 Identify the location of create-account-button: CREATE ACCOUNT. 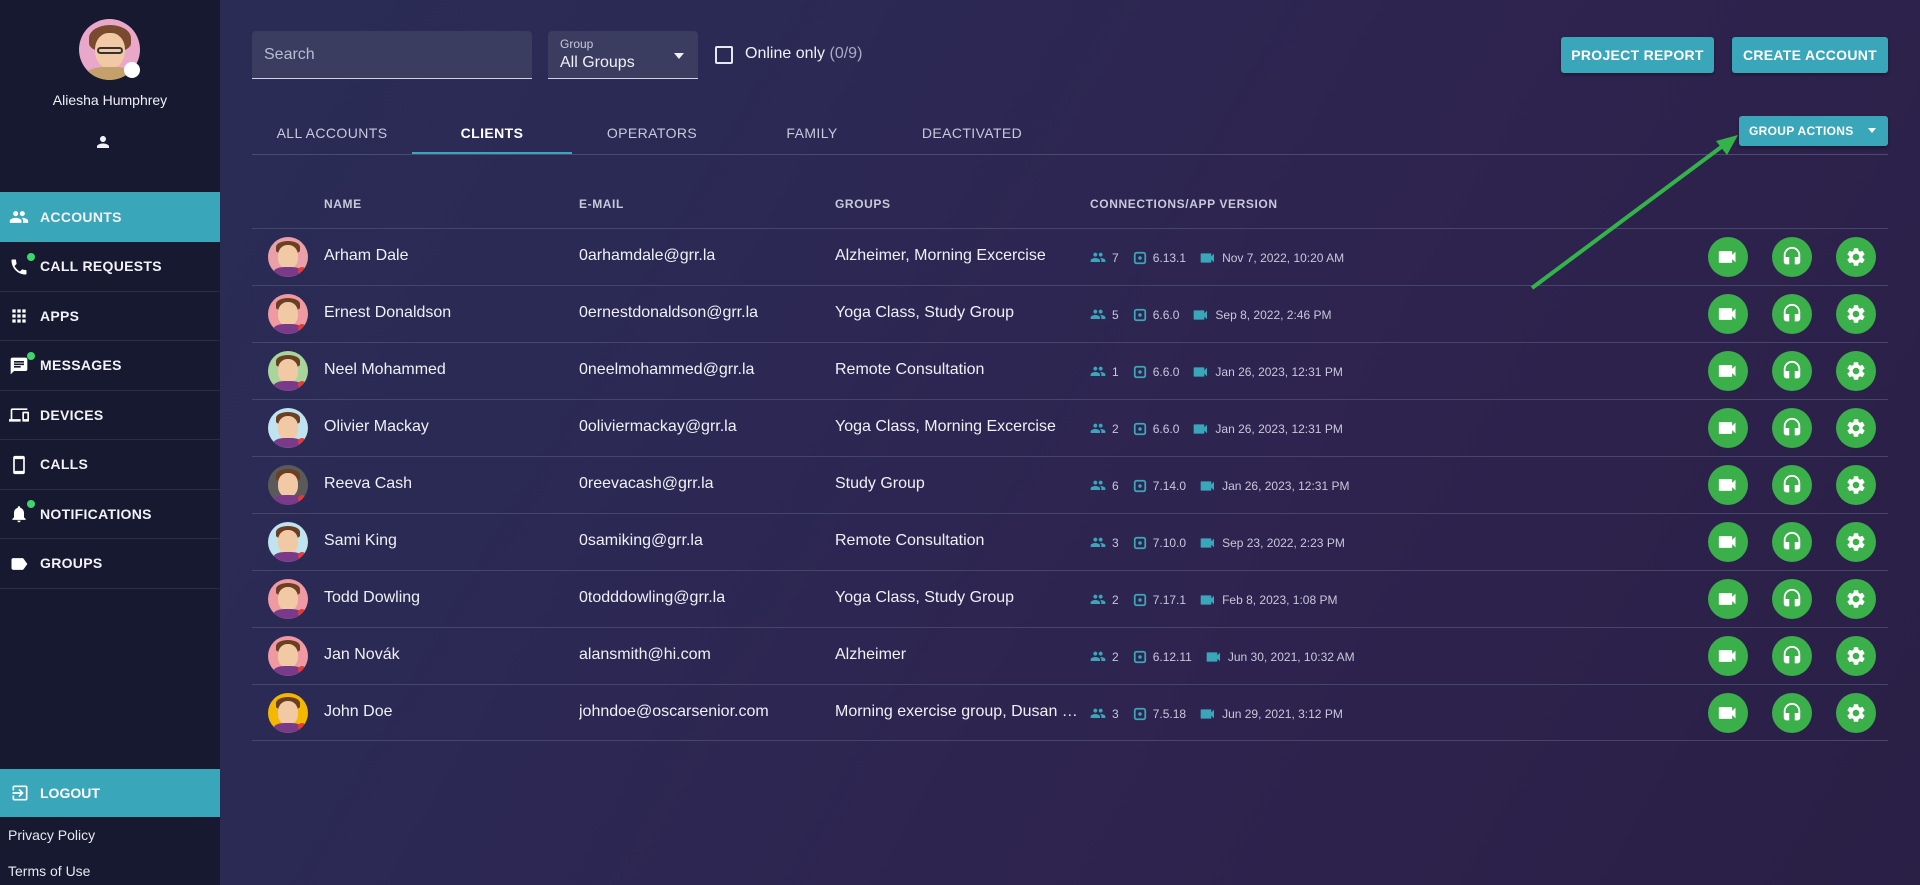
(1810, 55).